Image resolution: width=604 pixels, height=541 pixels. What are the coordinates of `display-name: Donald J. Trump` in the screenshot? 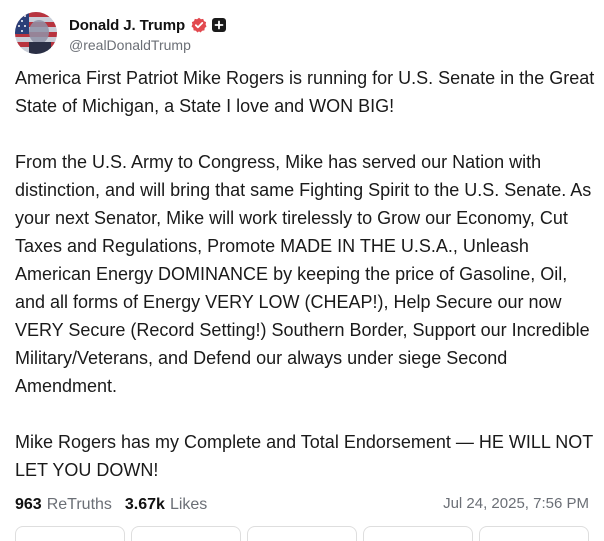 It's located at (127, 25).